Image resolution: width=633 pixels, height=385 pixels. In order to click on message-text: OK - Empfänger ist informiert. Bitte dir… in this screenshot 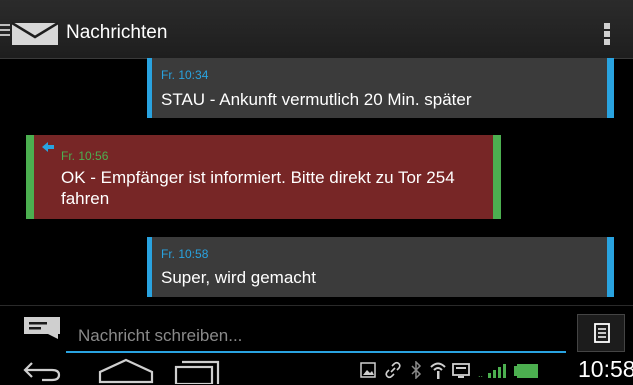, I will do `click(258, 188)`.